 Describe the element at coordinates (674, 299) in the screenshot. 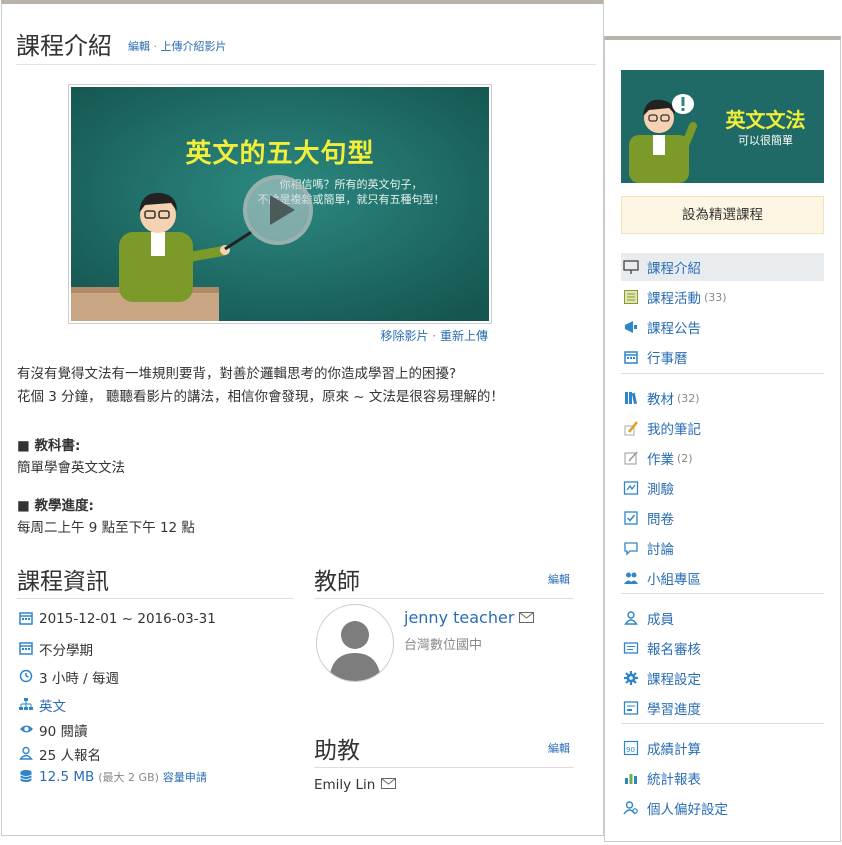

I see `sidebar-item-label: 課程活動` at that location.